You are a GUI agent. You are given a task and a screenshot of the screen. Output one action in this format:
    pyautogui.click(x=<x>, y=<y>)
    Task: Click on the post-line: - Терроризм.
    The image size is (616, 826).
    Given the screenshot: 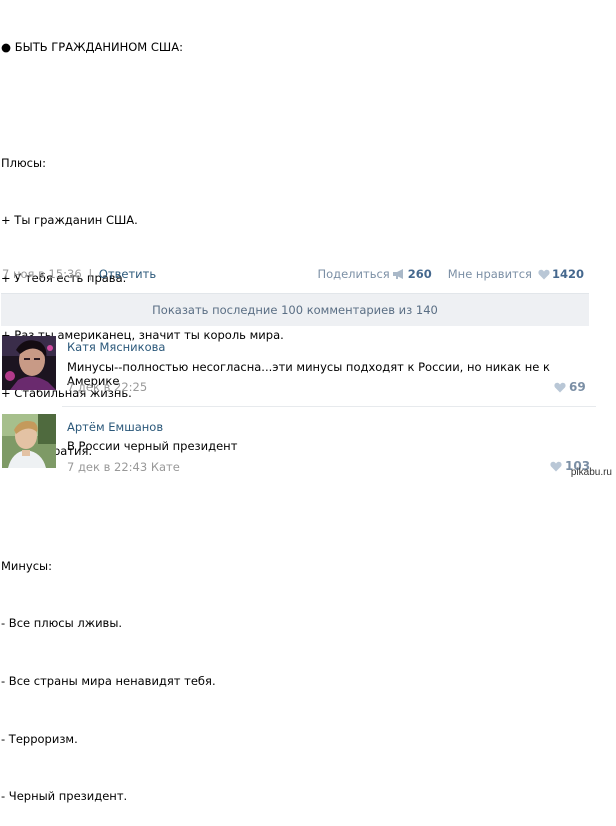 What is the action you would take?
    pyautogui.click(x=39, y=738)
    